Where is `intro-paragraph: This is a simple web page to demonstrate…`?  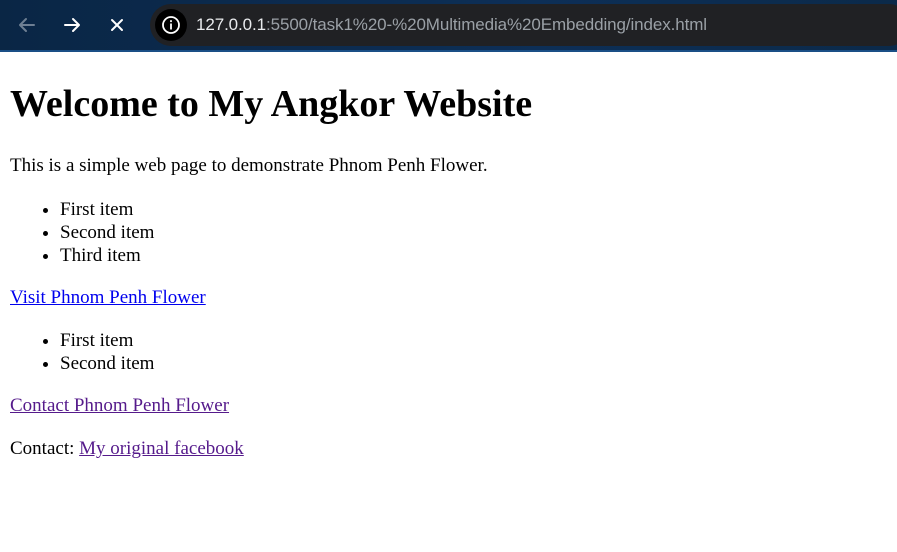
intro-paragraph: This is a simple web page to demonstrate… is located at coordinates (249, 165).